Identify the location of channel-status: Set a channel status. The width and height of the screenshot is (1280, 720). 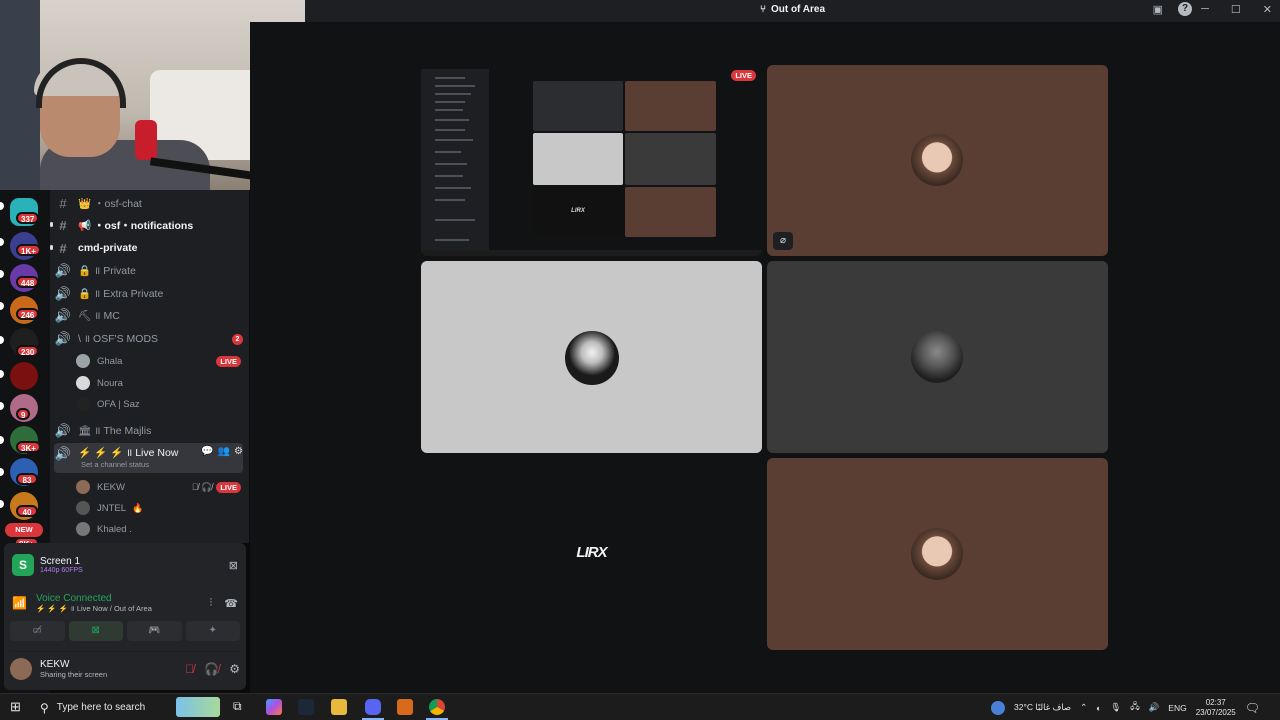
(115, 464).